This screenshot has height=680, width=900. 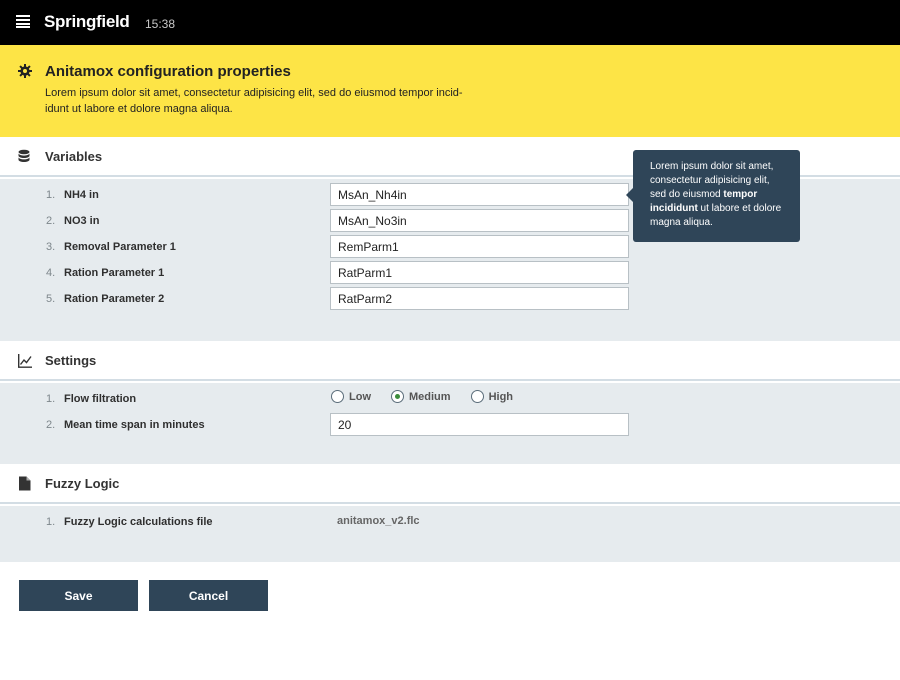 I want to click on flow-filtration-radio-group: Low Medium High, so click(x=432, y=396).